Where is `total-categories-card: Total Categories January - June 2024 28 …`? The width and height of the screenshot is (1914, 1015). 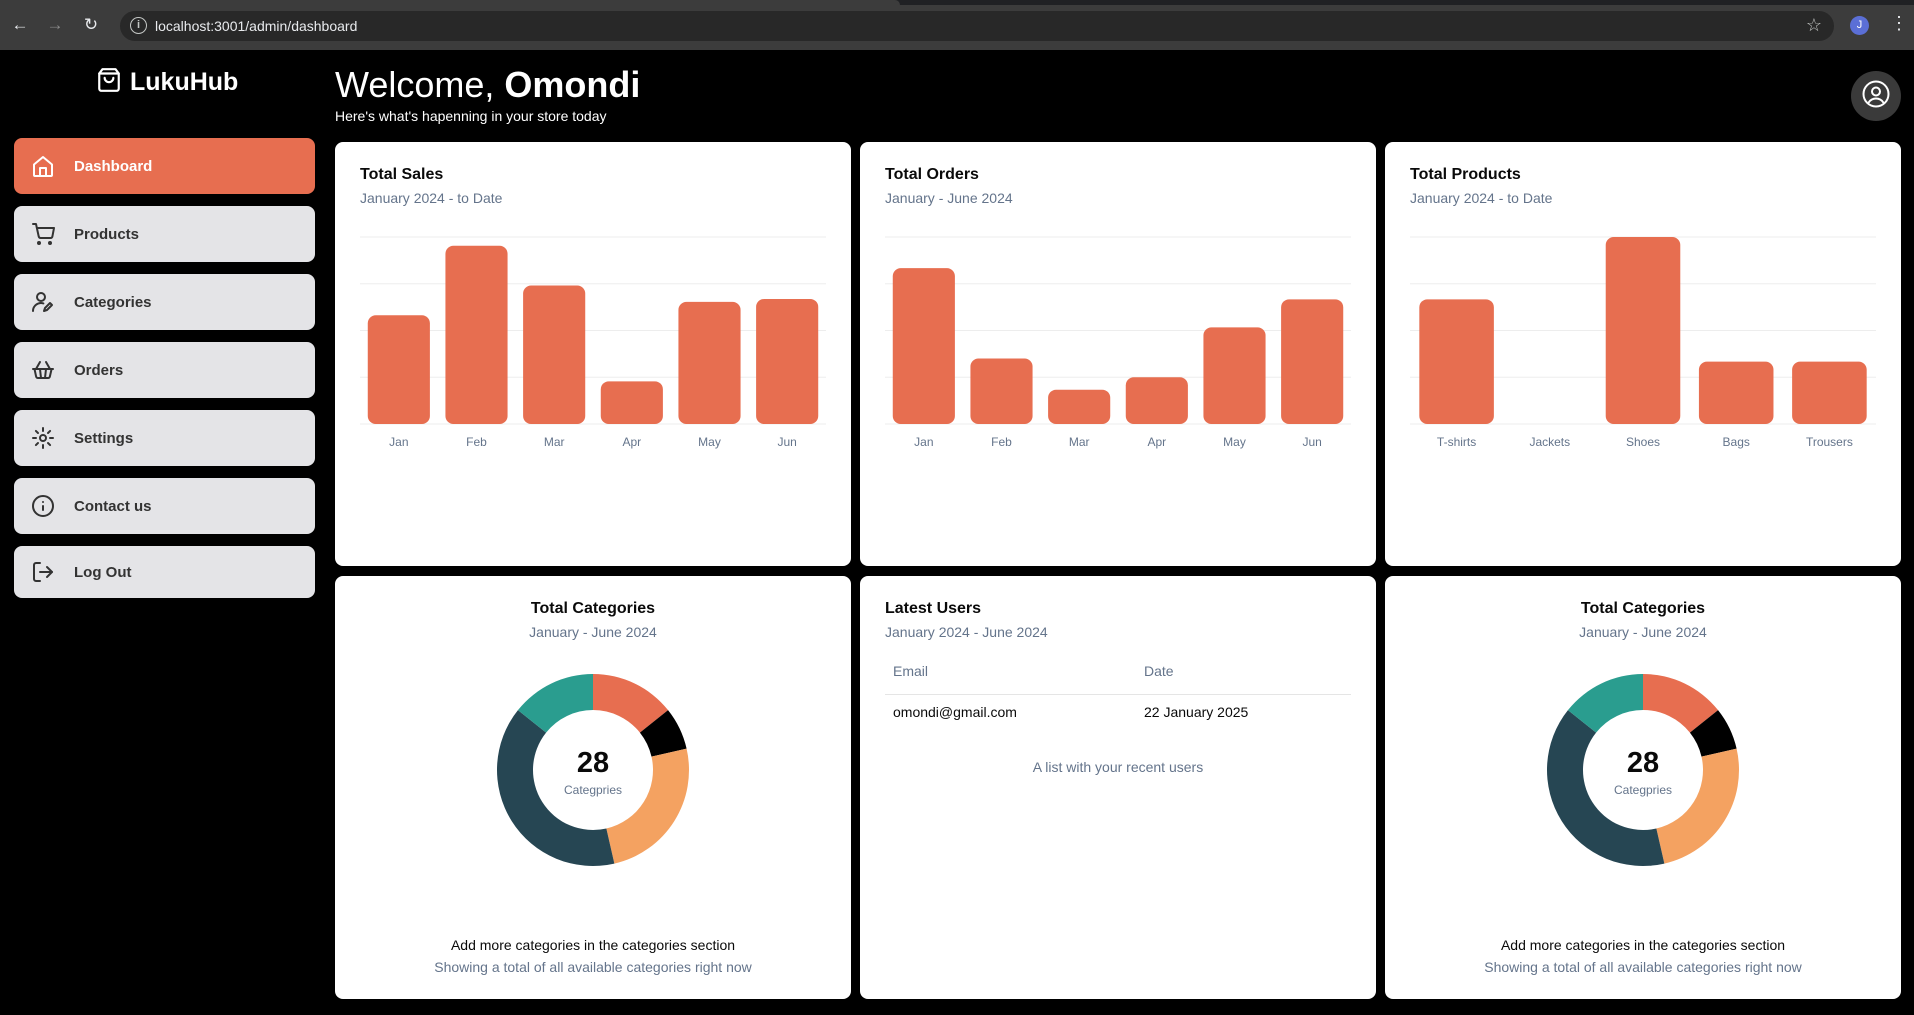
total-categories-card: Total Categories January - June 2024 28 … is located at coordinates (593, 787).